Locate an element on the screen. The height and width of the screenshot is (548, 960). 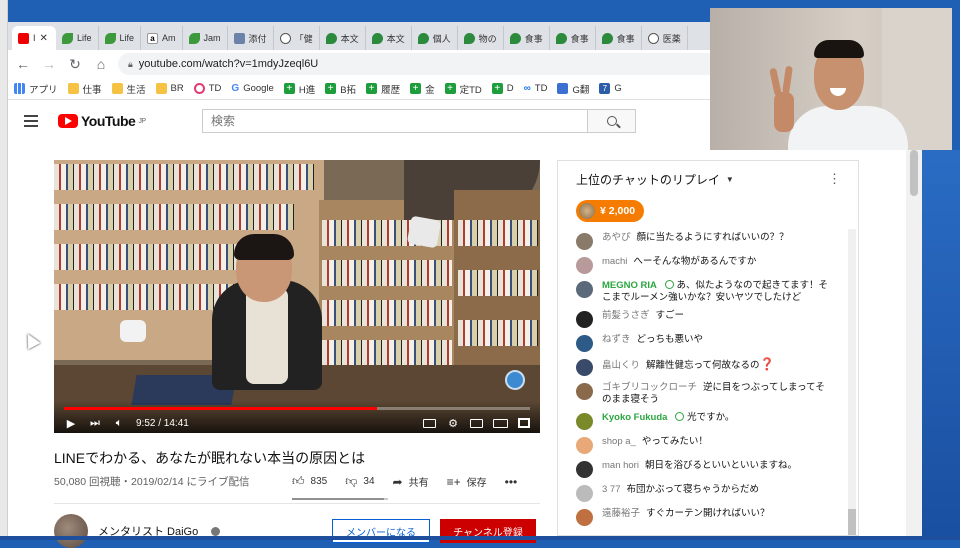
bookmark-item: TD is located at coordinates (207, 88).